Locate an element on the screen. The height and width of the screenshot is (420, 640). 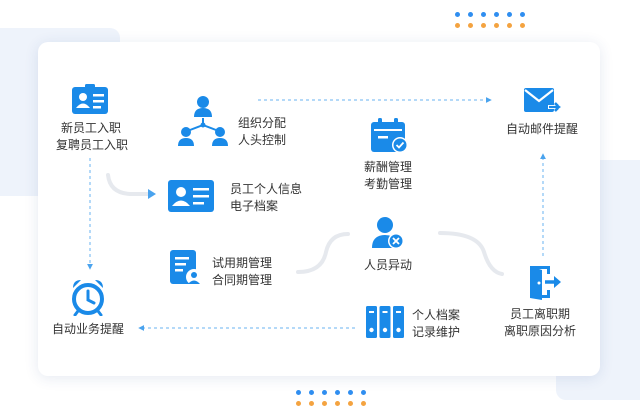
node-email-line-1: 自动邮件提醒 is located at coordinates (542, 129).